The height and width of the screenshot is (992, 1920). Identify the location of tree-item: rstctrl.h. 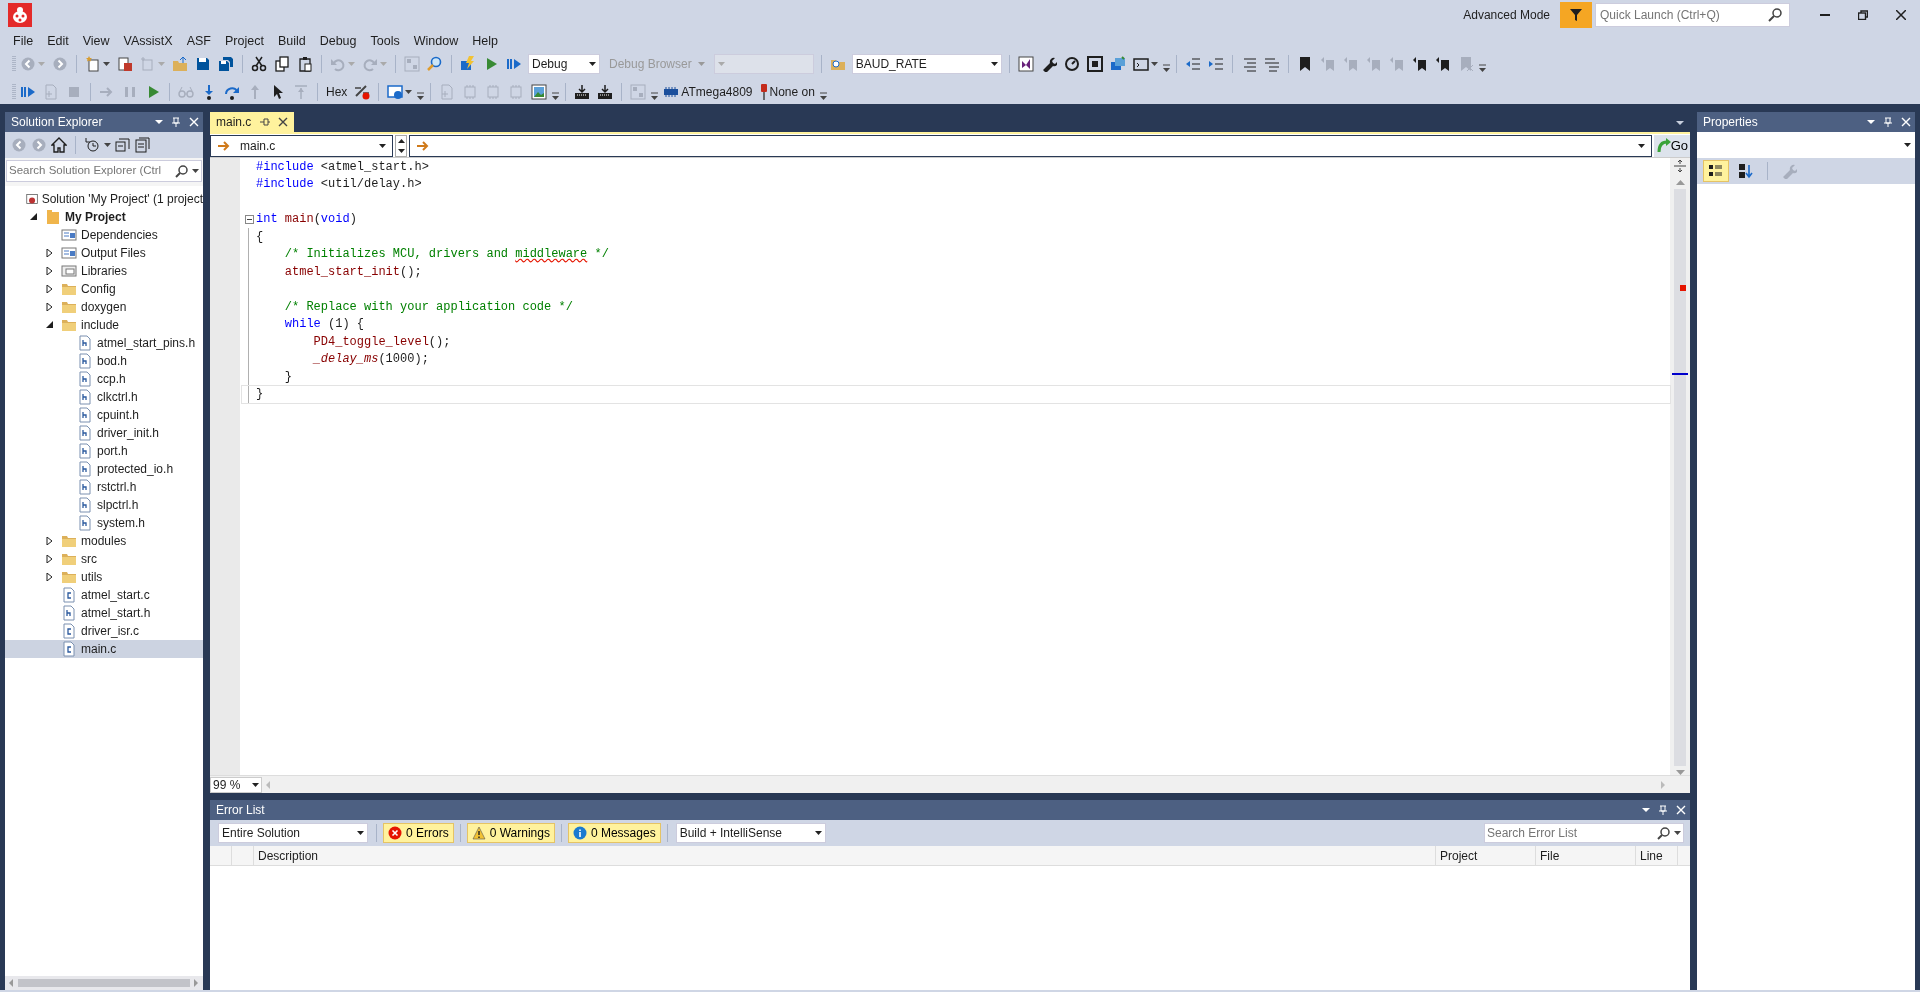
(104, 487).